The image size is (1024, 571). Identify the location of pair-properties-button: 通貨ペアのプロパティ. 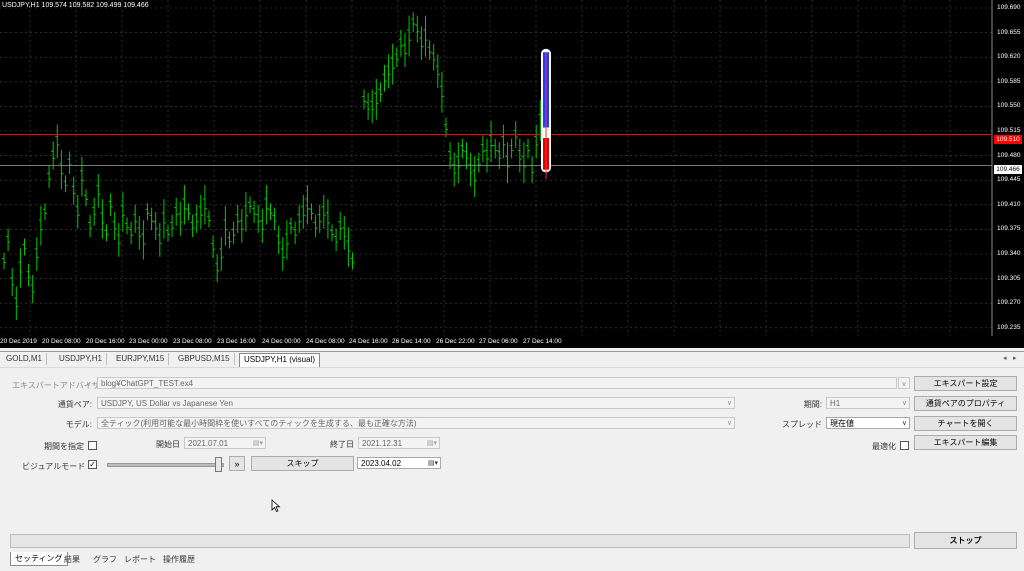
(965, 403).